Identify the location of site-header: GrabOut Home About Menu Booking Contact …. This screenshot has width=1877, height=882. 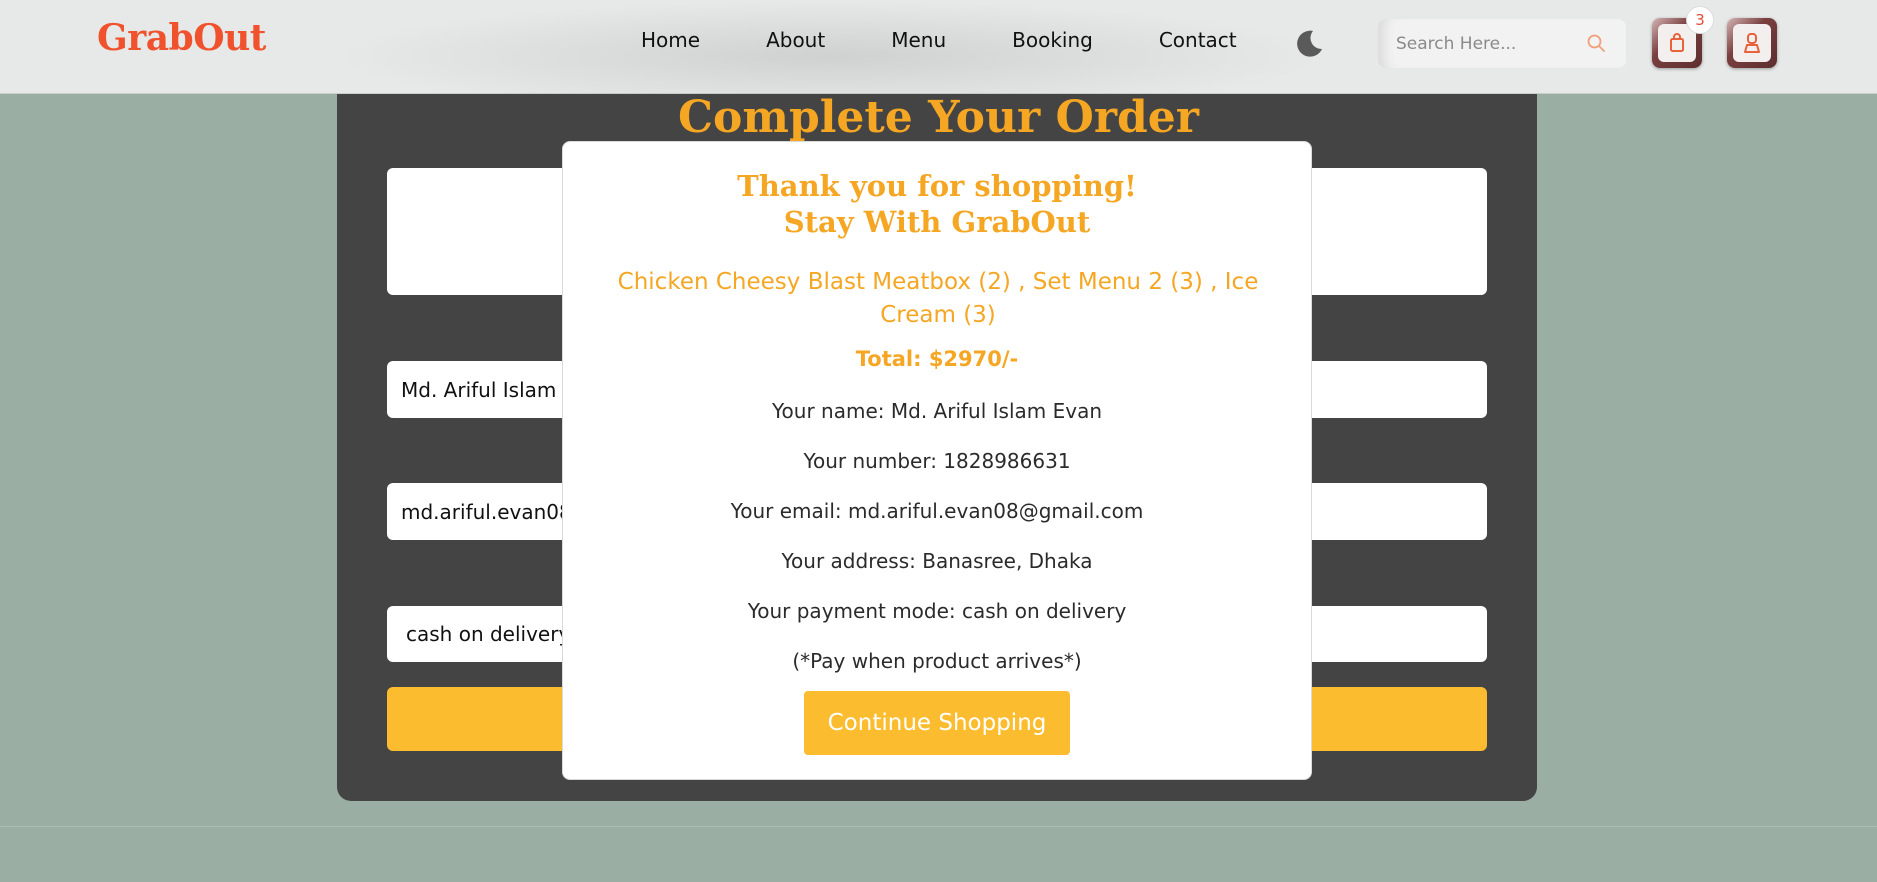
(938, 47).